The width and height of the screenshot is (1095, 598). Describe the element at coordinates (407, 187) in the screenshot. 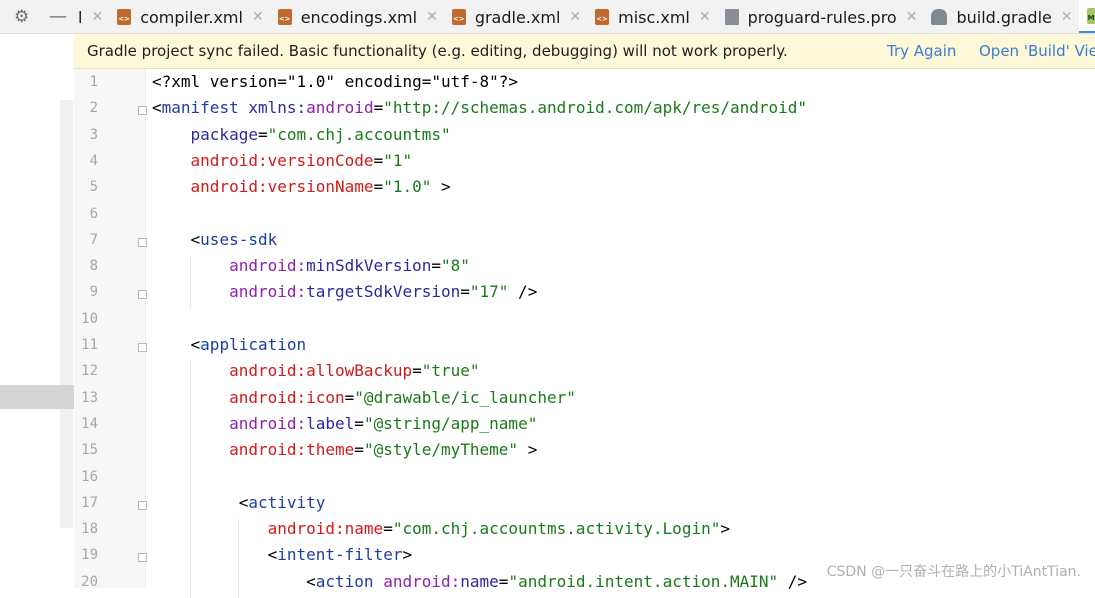

I see `code-token: "1.0"` at that location.